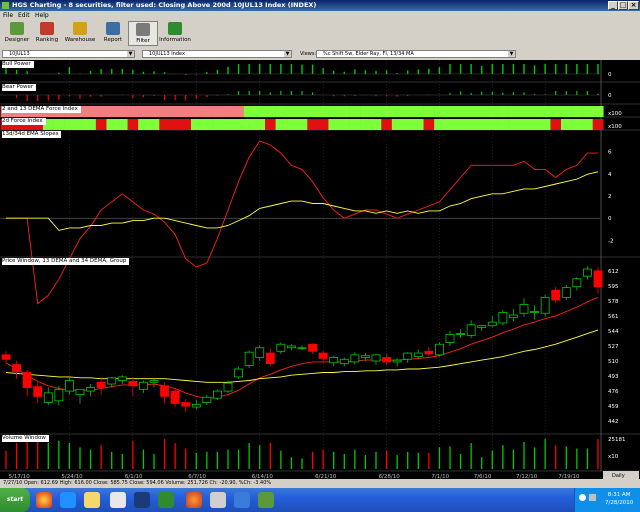 Image resolution: width=640 pixels, height=512 pixels. Describe the element at coordinates (416, 54) in the screenshot. I see `view-combo: %c Shift 5w, Elder Ray, FI, 13/34 MA ▼` at that location.